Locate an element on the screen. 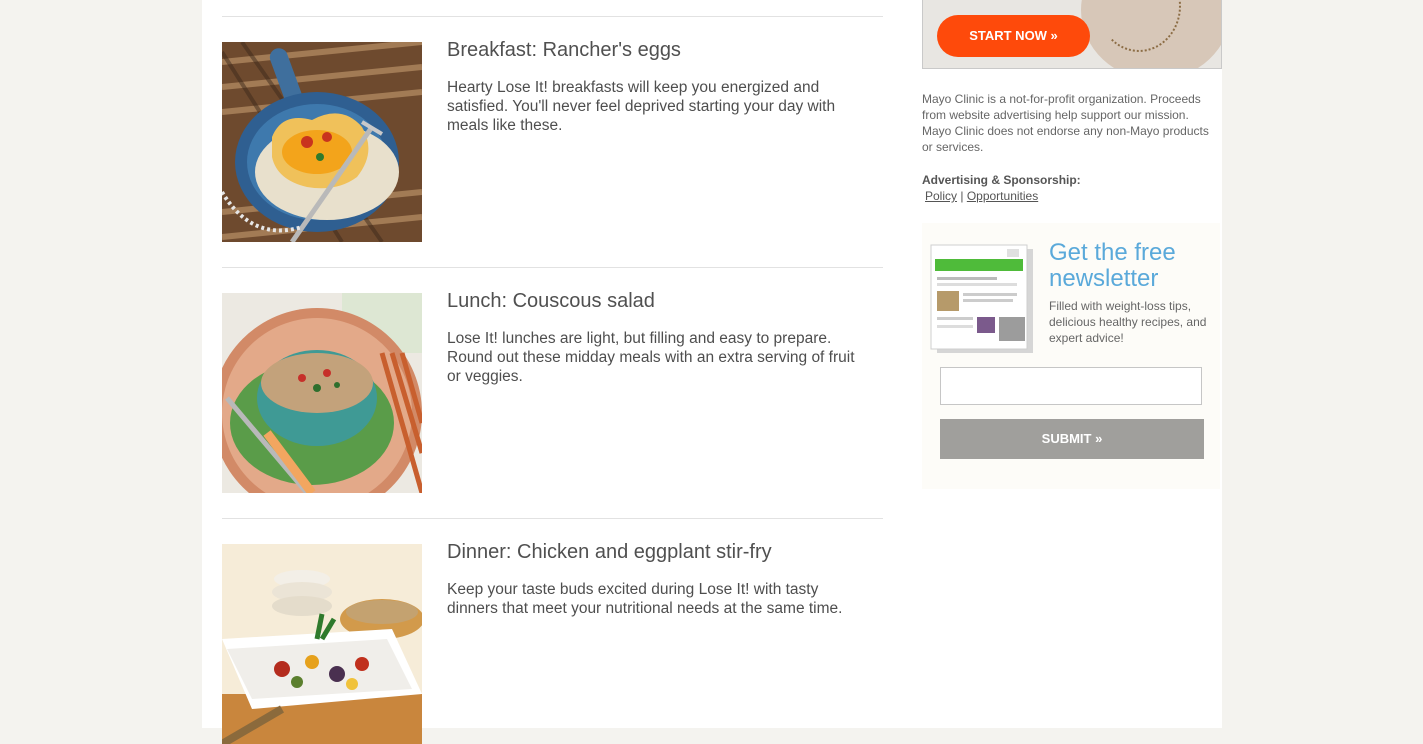 This screenshot has height=744, width=1423. newsletter-title: Get the free newsletter is located at coordinates (1112, 265).